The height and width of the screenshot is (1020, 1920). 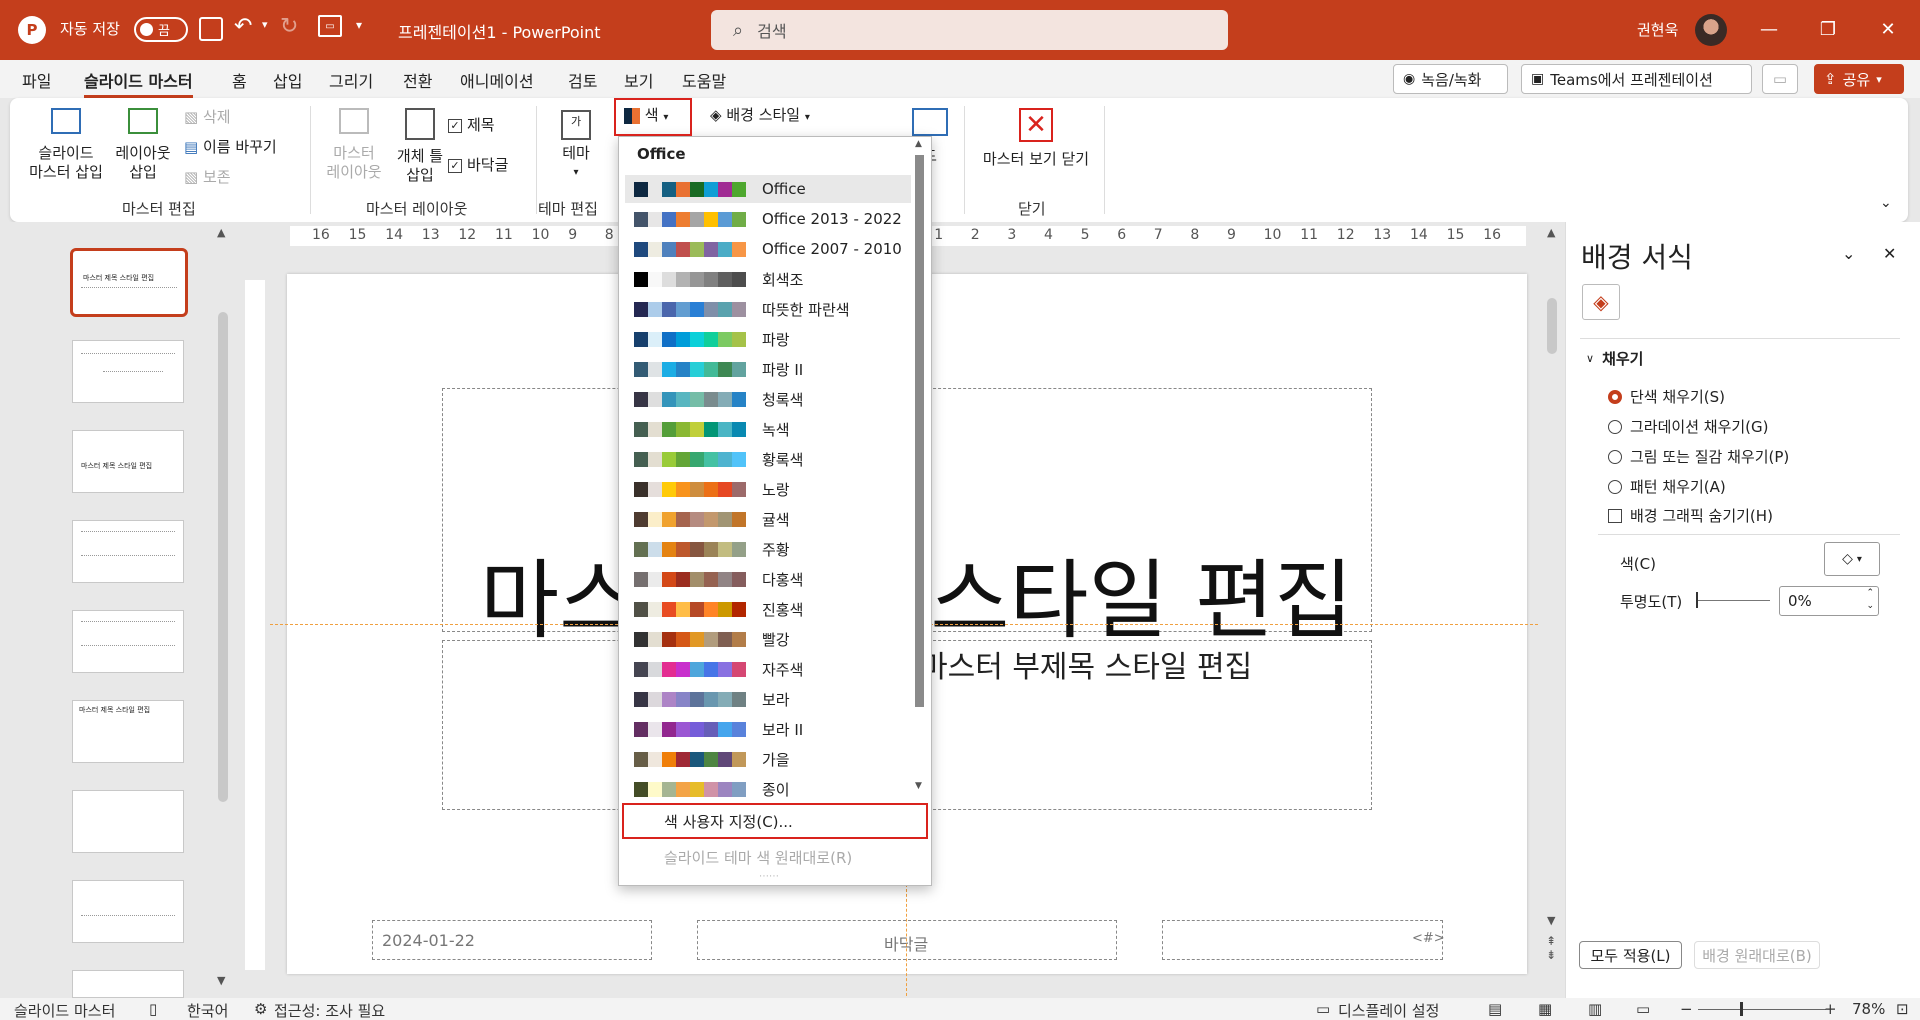 What do you see at coordinates (768, 729) in the screenshot?
I see `color-scheme-item: 보라 II` at bounding box center [768, 729].